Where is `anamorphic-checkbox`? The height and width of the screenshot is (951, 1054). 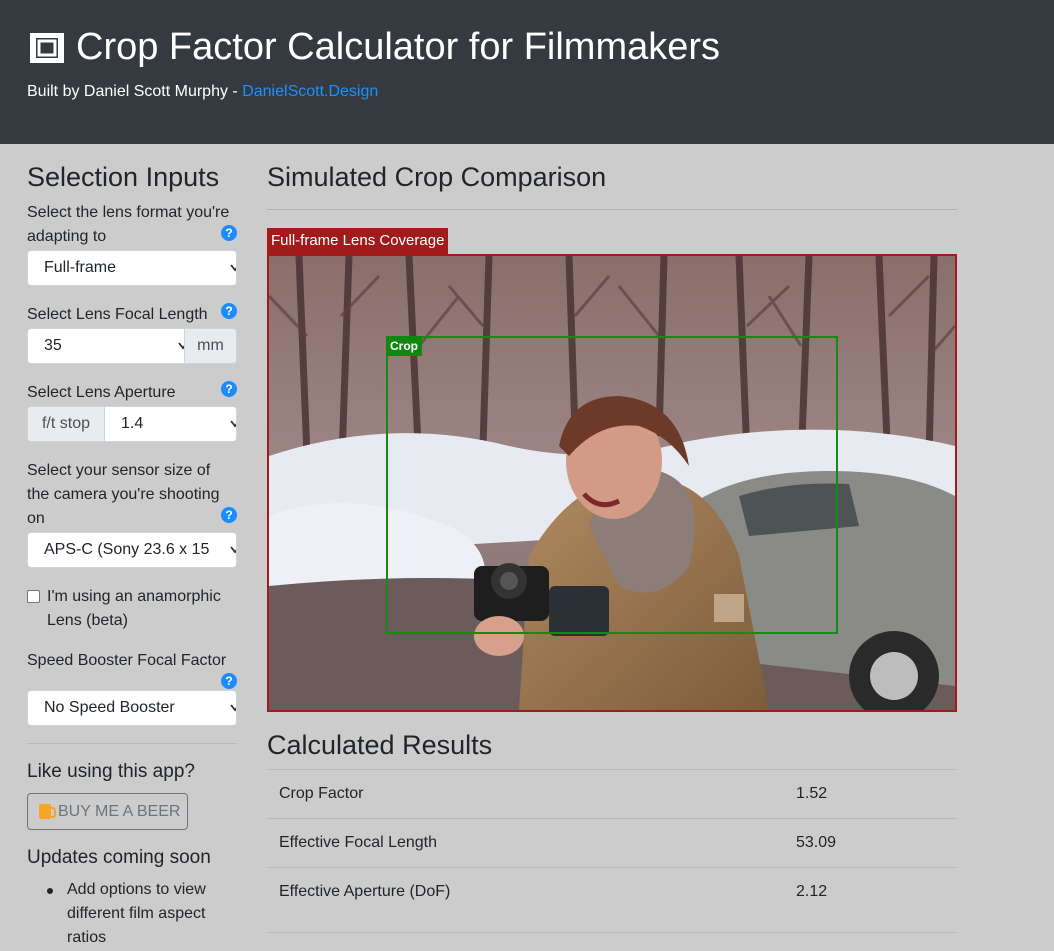
anamorphic-checkbox is located at coordinates (33, 596).